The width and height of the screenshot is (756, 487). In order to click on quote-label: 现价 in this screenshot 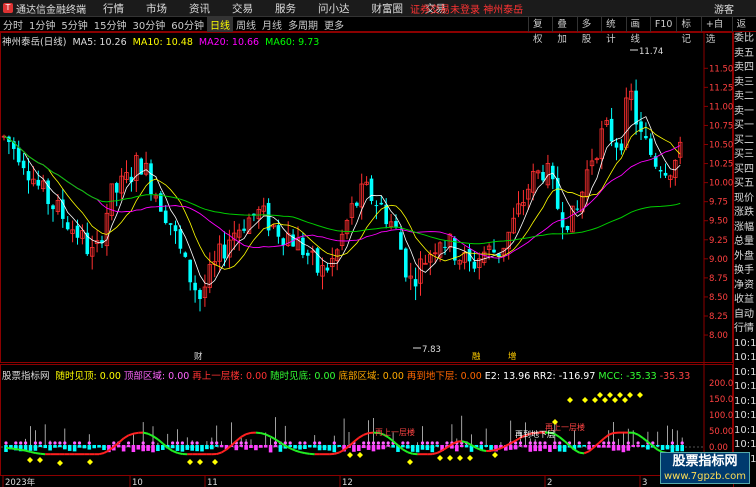, I will do `click(744, 198)`.